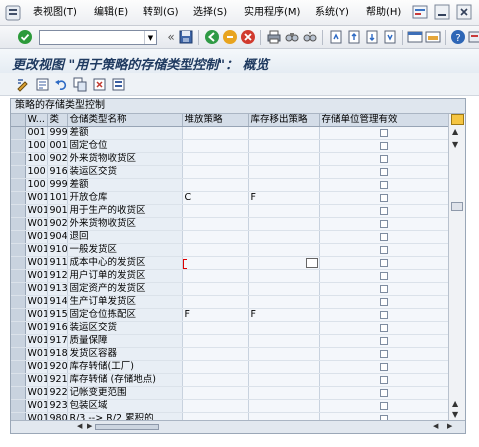 Image resolution: width=479 pixels, height=447 pixels. What do you see at coordinates (171, 37) in the screenshot?
I see `collapse-command-icon: «` at bounding box center [171, 37].